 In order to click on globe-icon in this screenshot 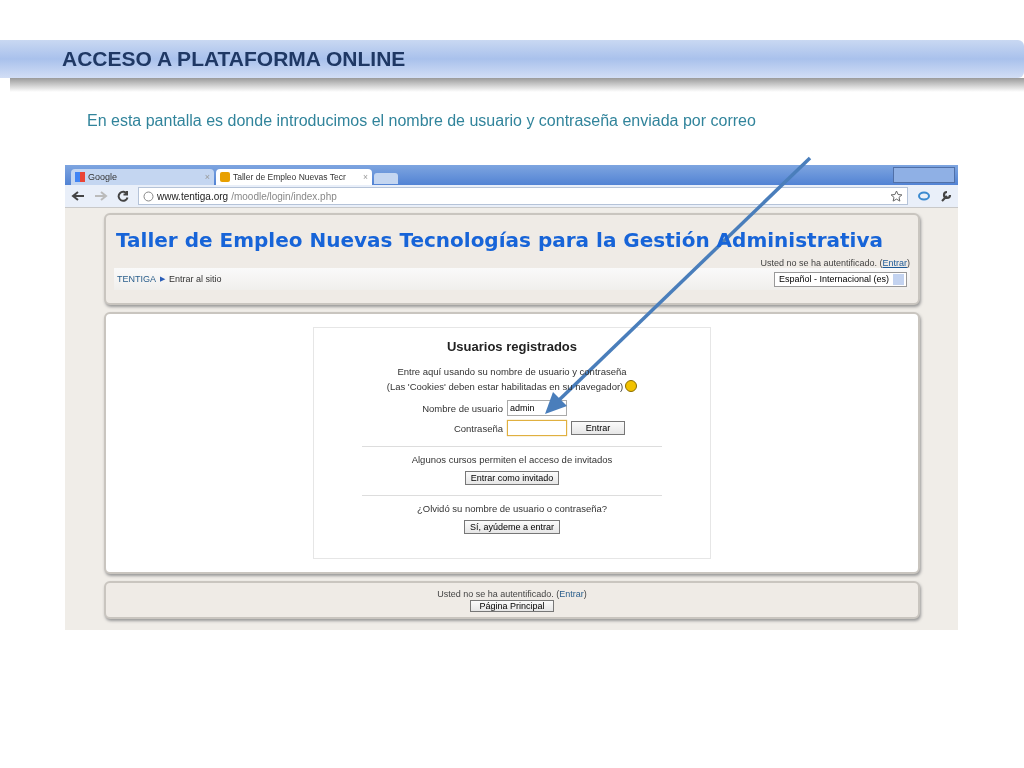, I will do `click(148, 196)`.